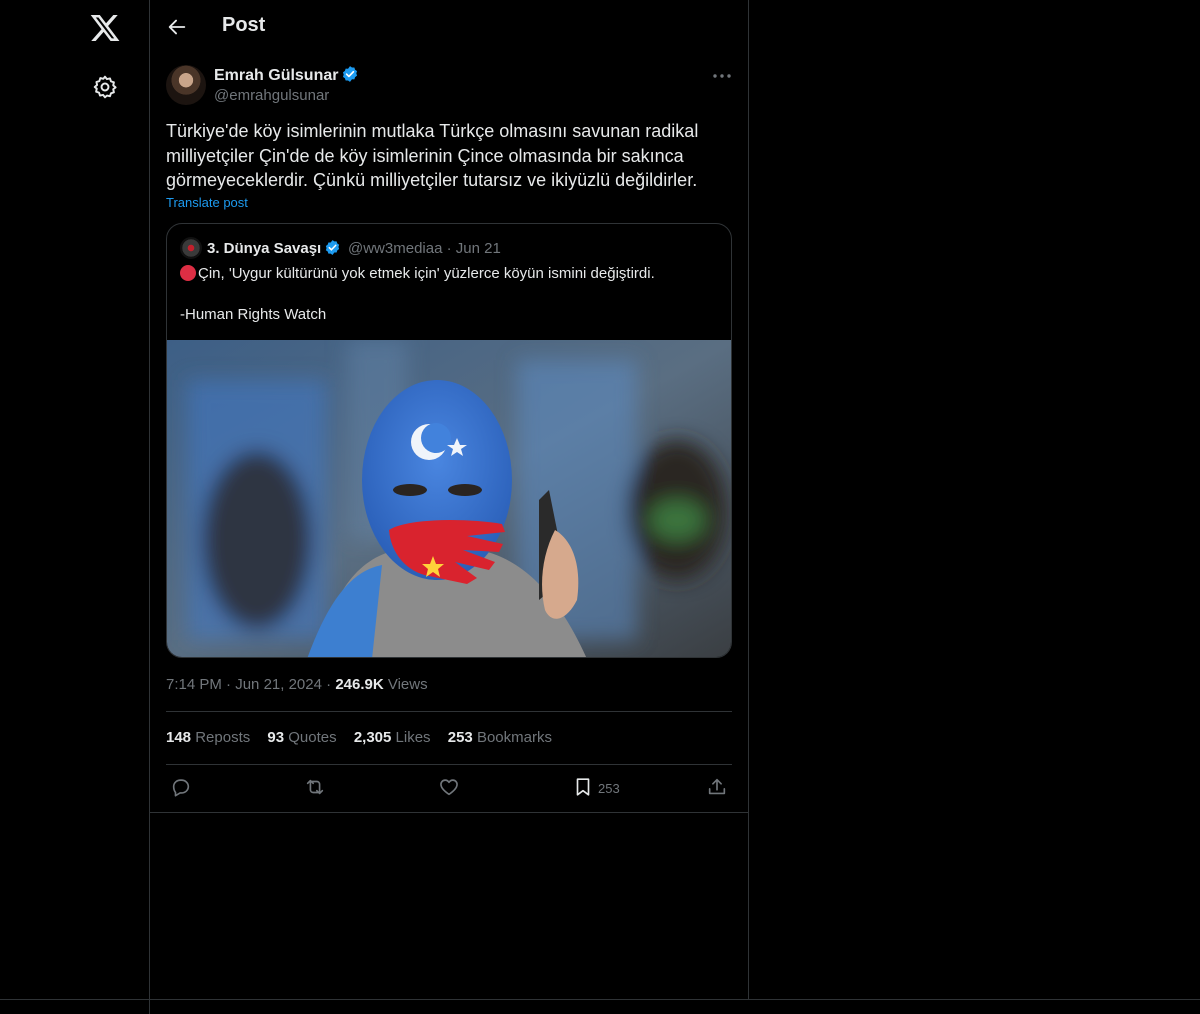  I want to click on author-name-text: Emrah Gülsunar, so click(276, 75).